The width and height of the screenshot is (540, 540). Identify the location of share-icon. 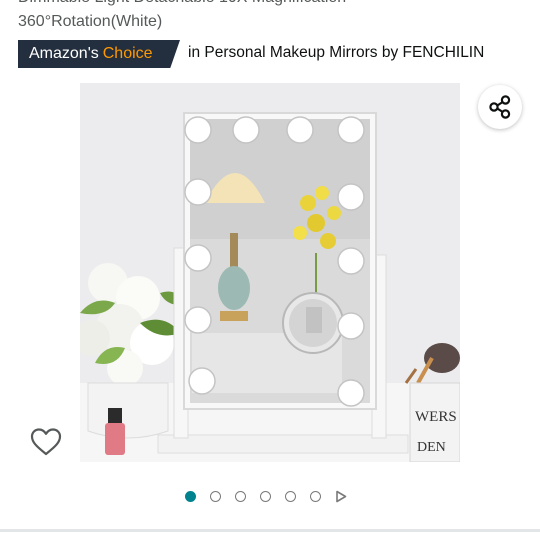
(500, 107).